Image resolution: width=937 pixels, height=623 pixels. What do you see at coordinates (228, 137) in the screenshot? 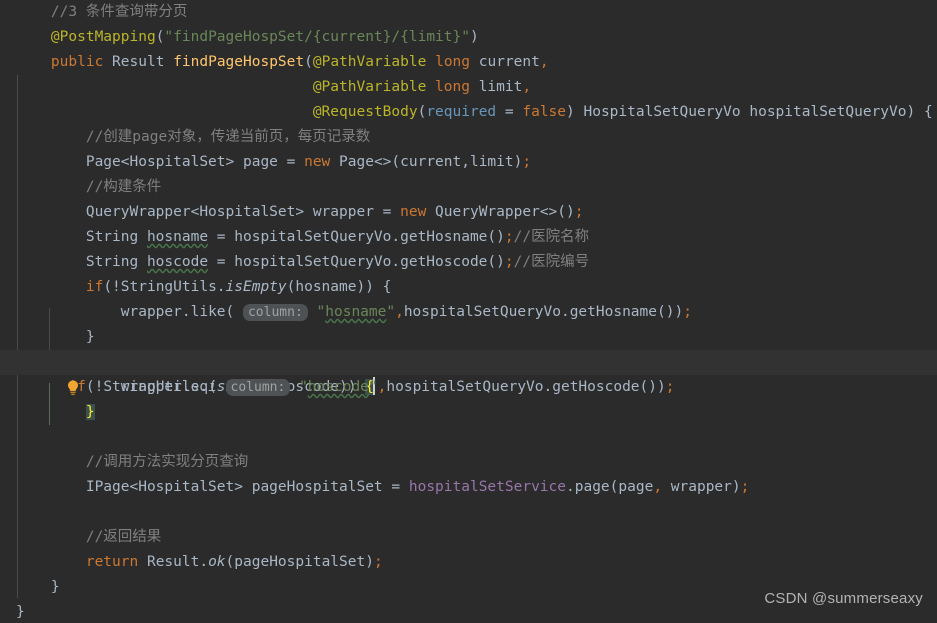
I see `comment-create-page: //创建page对象，传递当前页，每页记录数` at bounding box center [228, 137].